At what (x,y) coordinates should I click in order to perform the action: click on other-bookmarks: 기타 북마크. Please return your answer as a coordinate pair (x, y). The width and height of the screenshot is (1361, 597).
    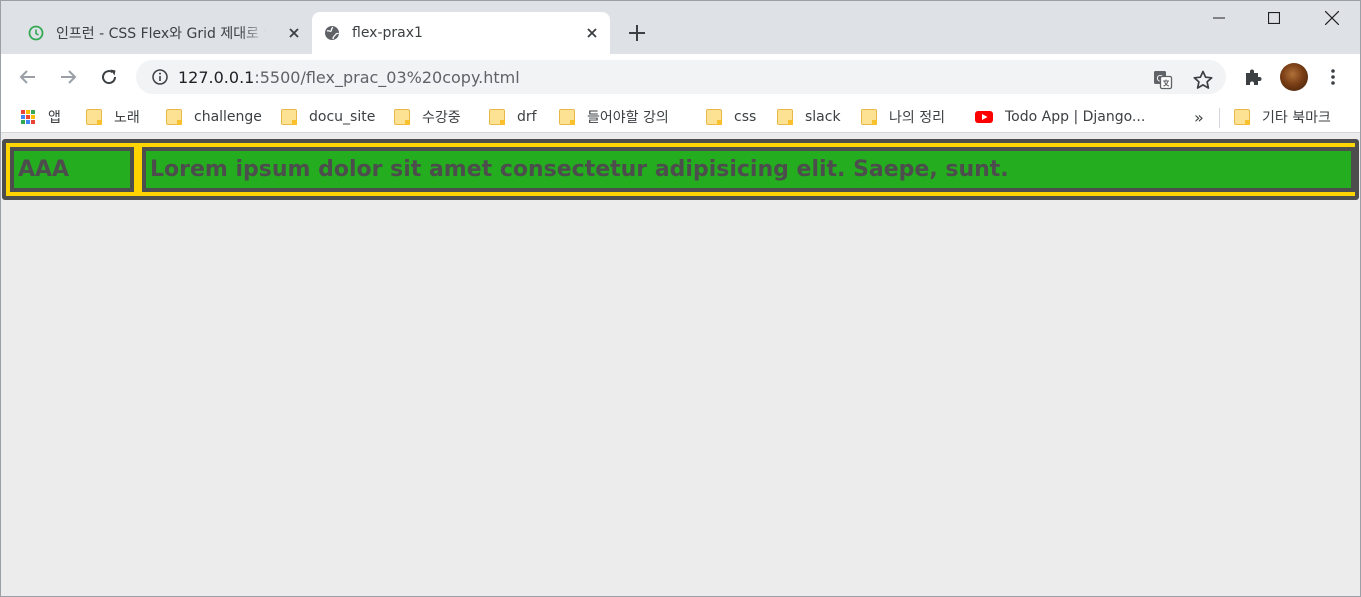
    Looking at the image, I should click on (1282, 117).